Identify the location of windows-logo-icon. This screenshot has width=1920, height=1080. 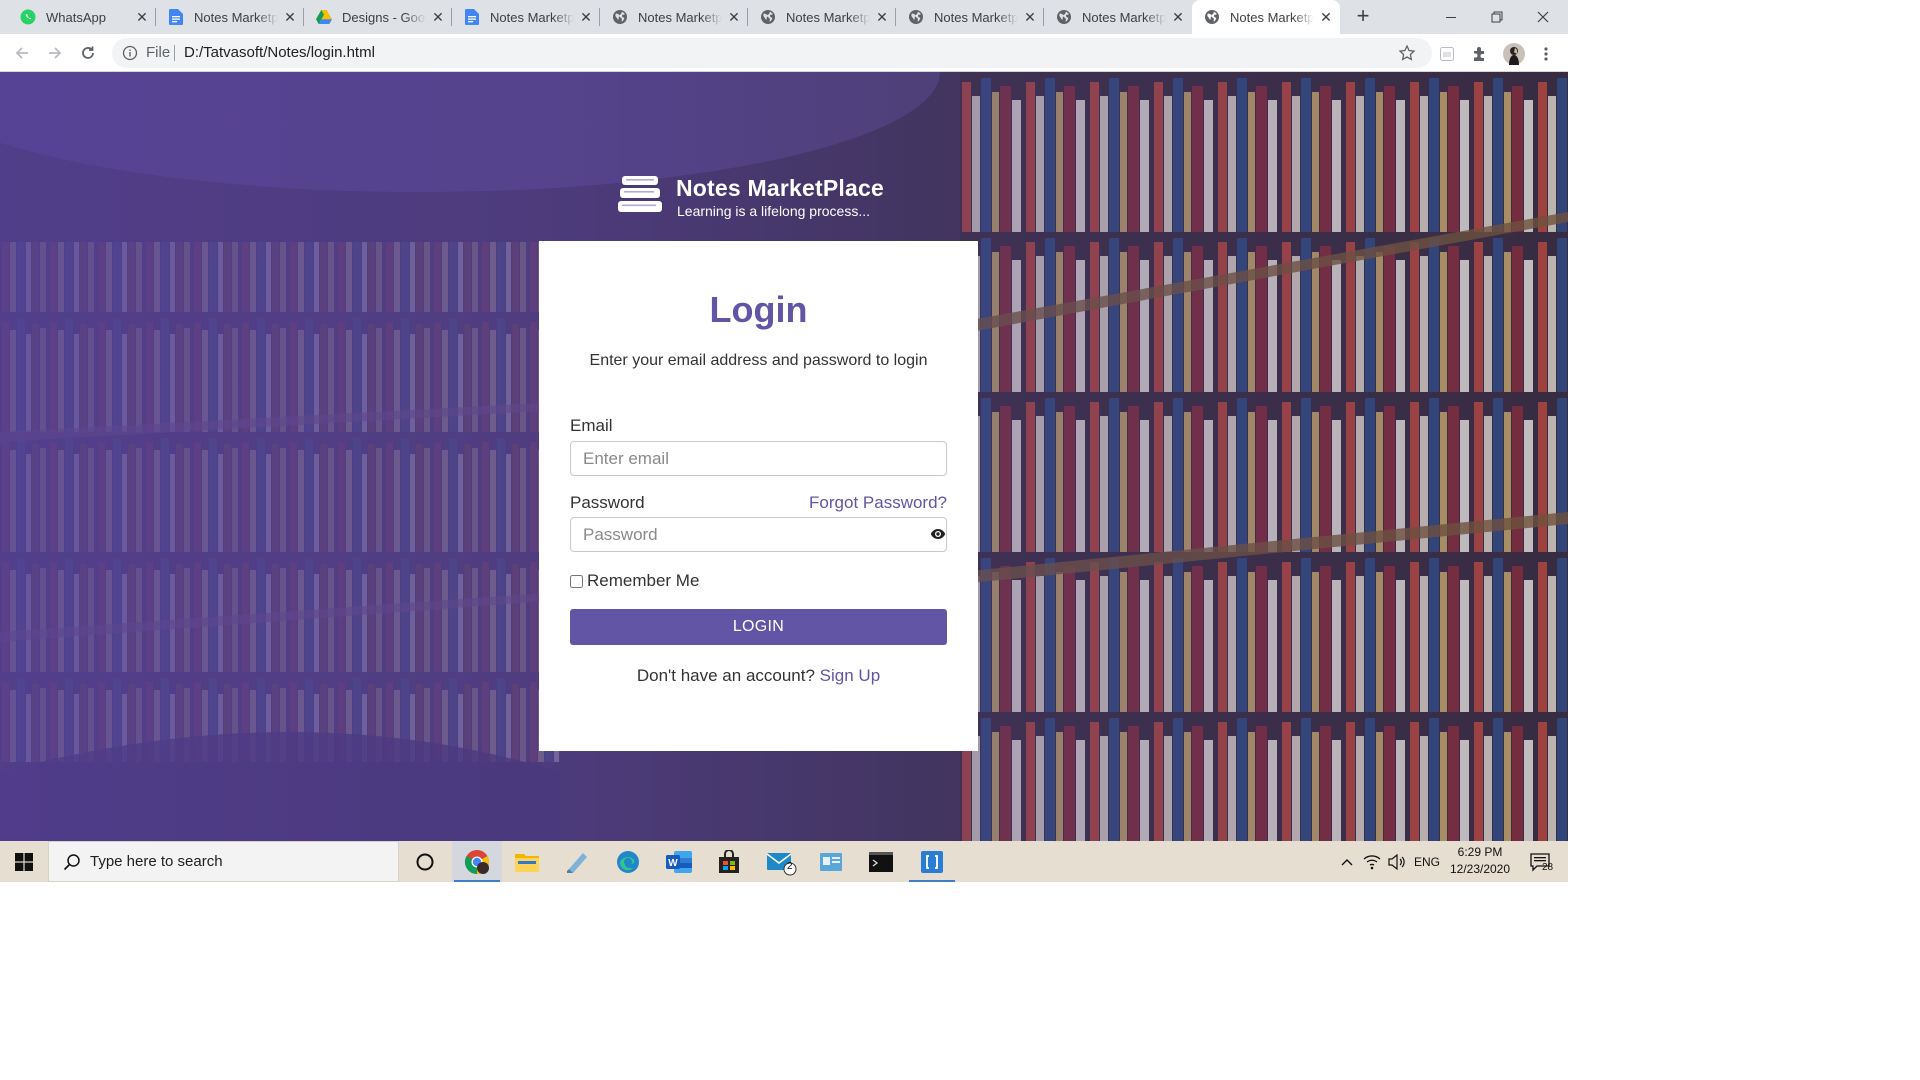
(24, 861).